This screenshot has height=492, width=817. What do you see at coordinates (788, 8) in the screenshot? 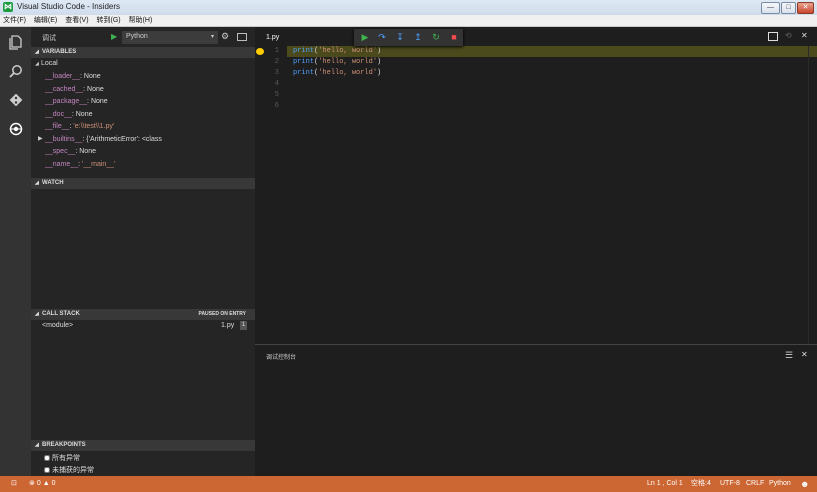
I see `maximize-button: □` at bounding box center [788, 8].